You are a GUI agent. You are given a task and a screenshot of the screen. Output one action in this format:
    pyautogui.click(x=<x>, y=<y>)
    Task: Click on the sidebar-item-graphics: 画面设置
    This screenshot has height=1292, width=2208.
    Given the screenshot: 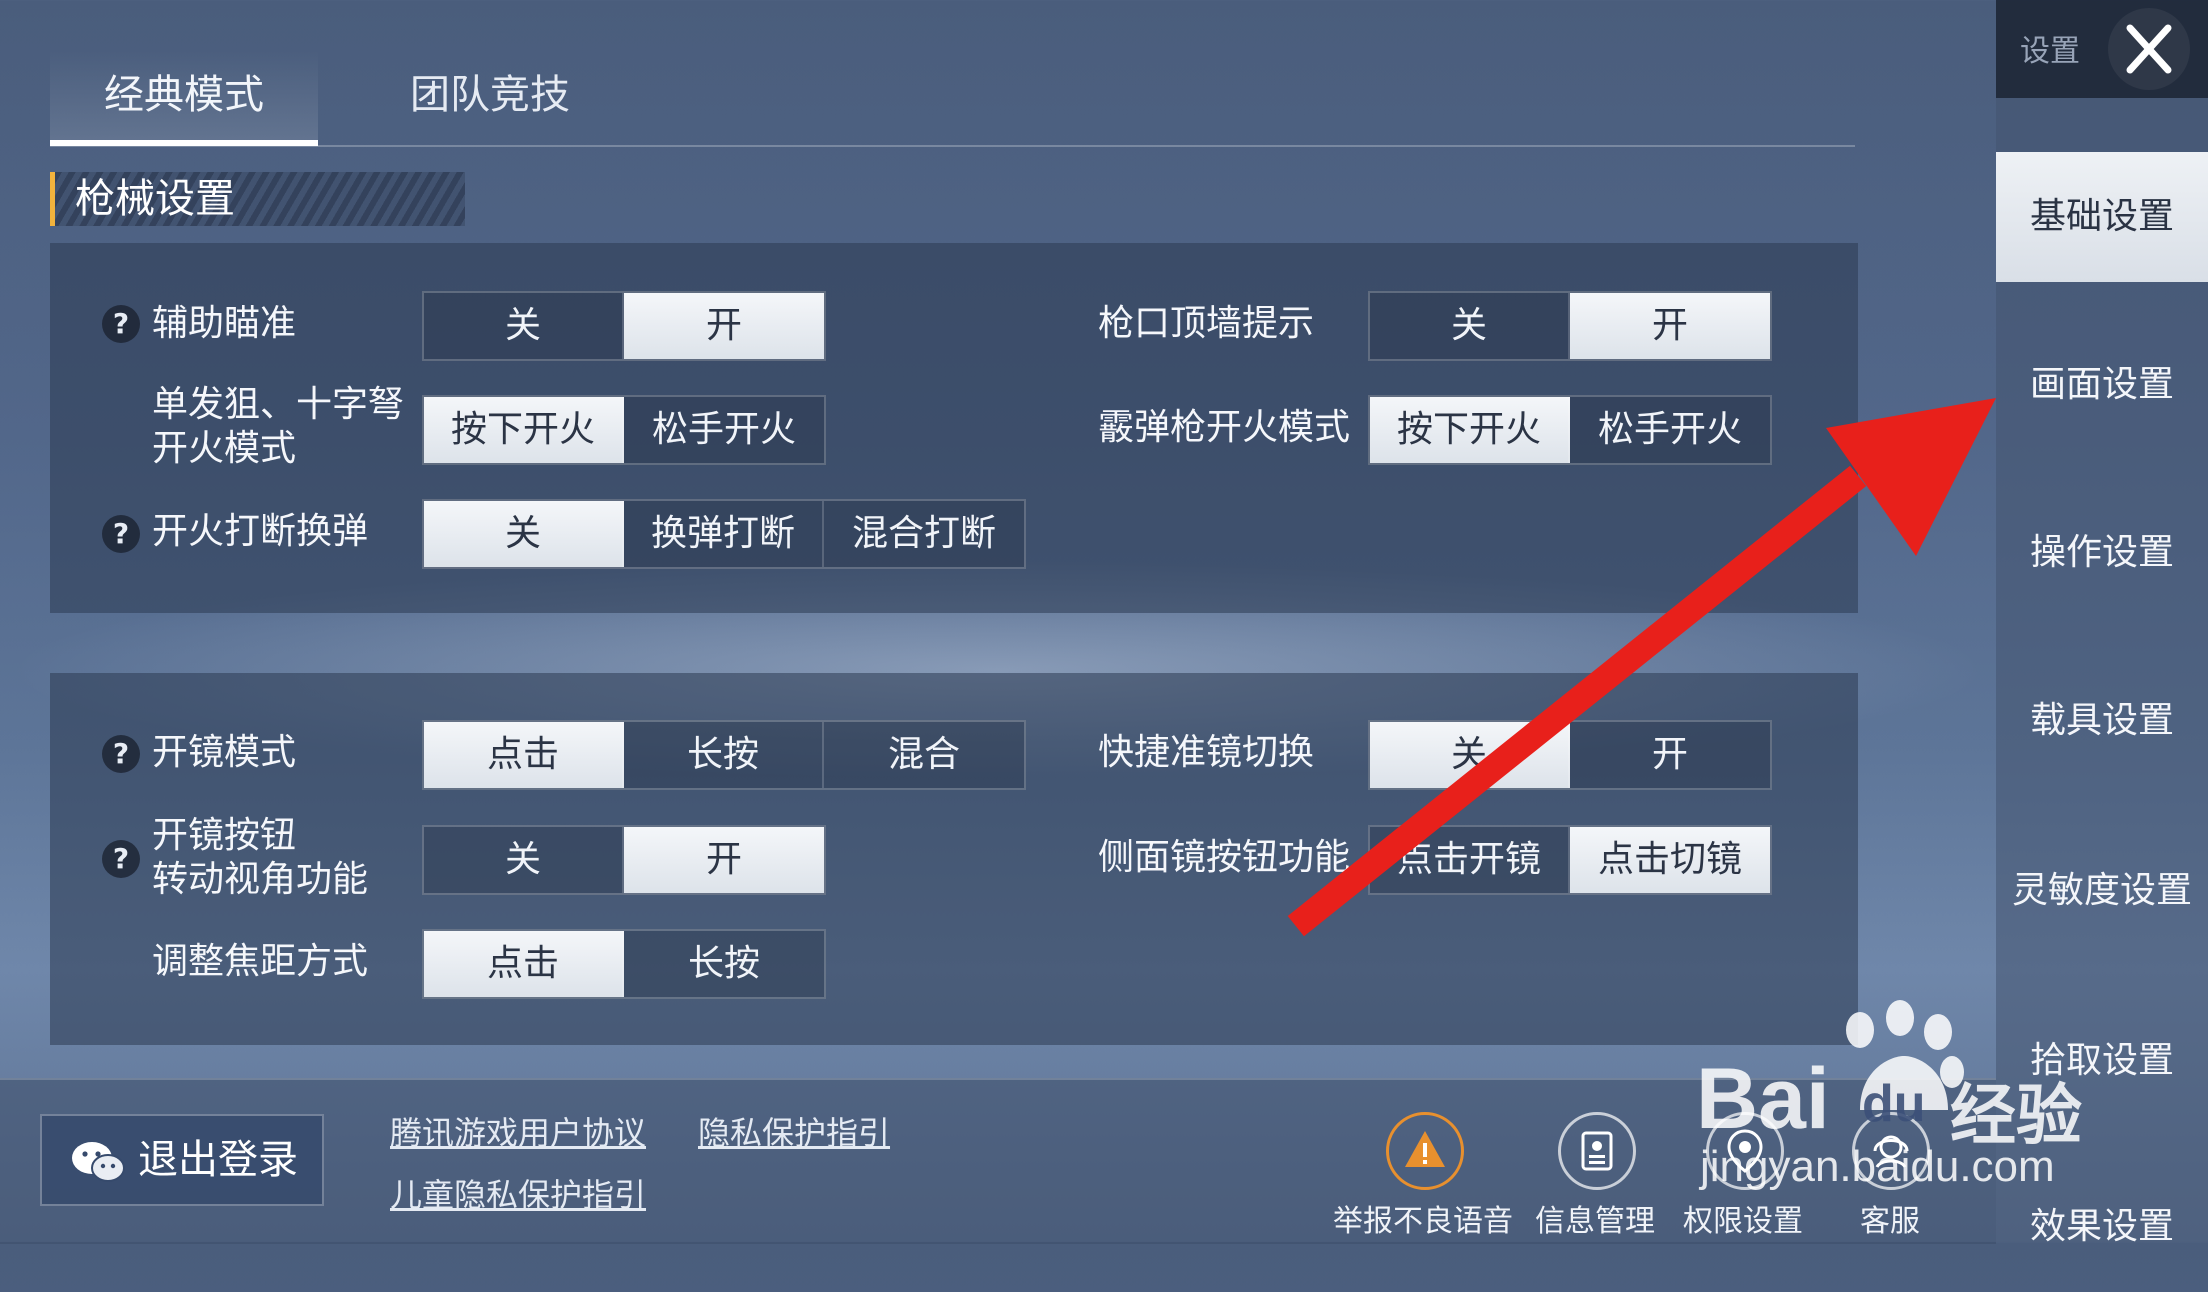 What is the action you would take?
    pyautogui.click(x=2102, y=385)
    